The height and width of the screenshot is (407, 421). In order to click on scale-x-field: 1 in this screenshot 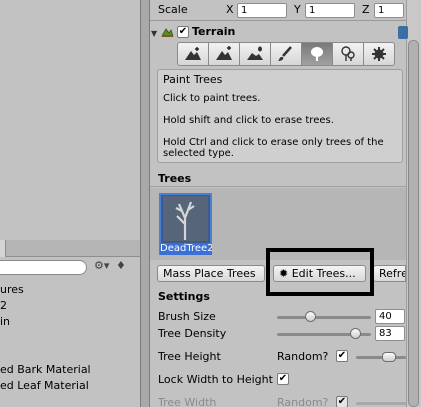, I will do `click(262, 10)`.